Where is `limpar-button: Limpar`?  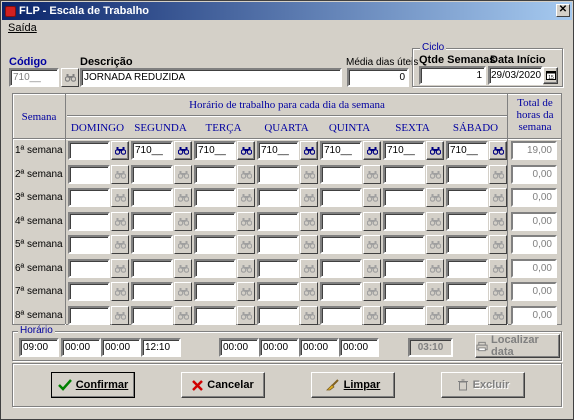
limpar-button: Limpar is located at coordinates (353, 385).